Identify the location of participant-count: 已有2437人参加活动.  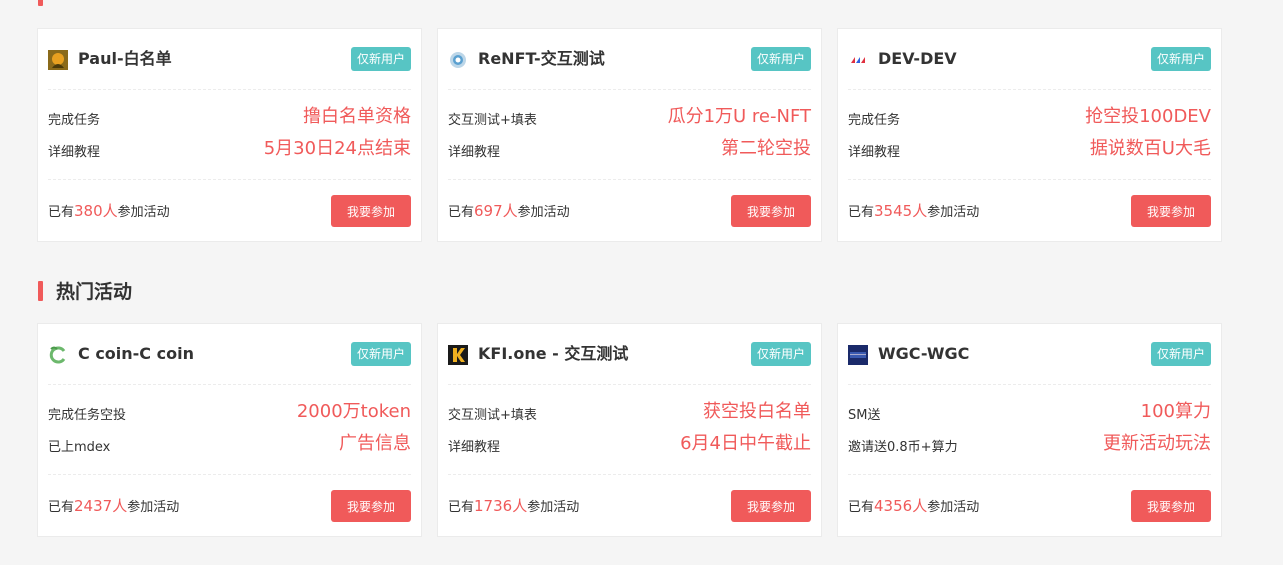
(114, 506).